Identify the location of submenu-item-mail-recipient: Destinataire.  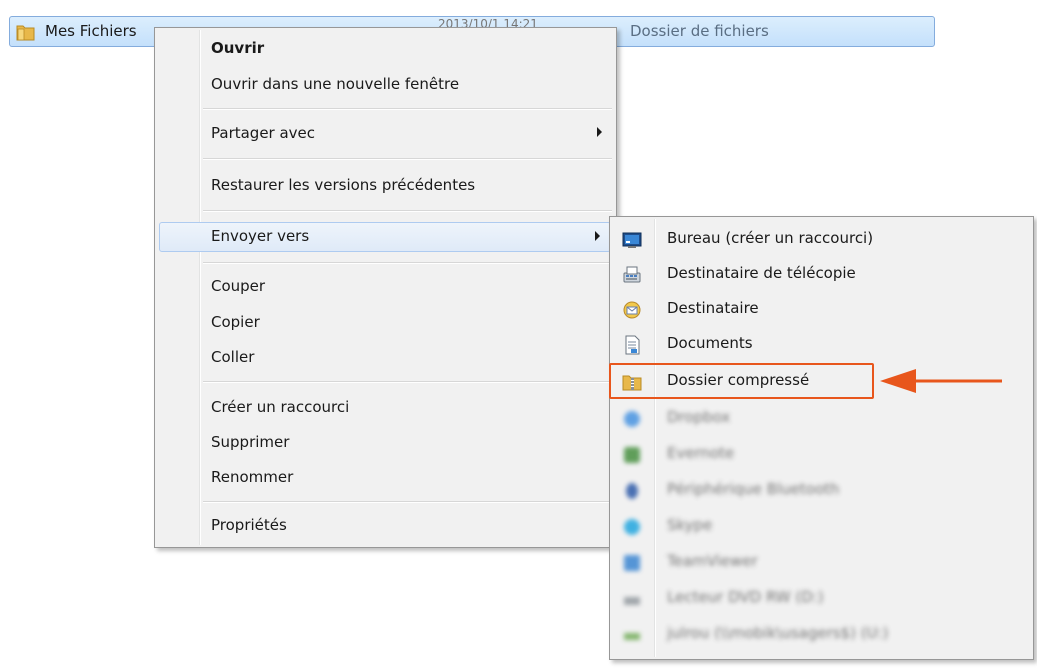
(821, 309).